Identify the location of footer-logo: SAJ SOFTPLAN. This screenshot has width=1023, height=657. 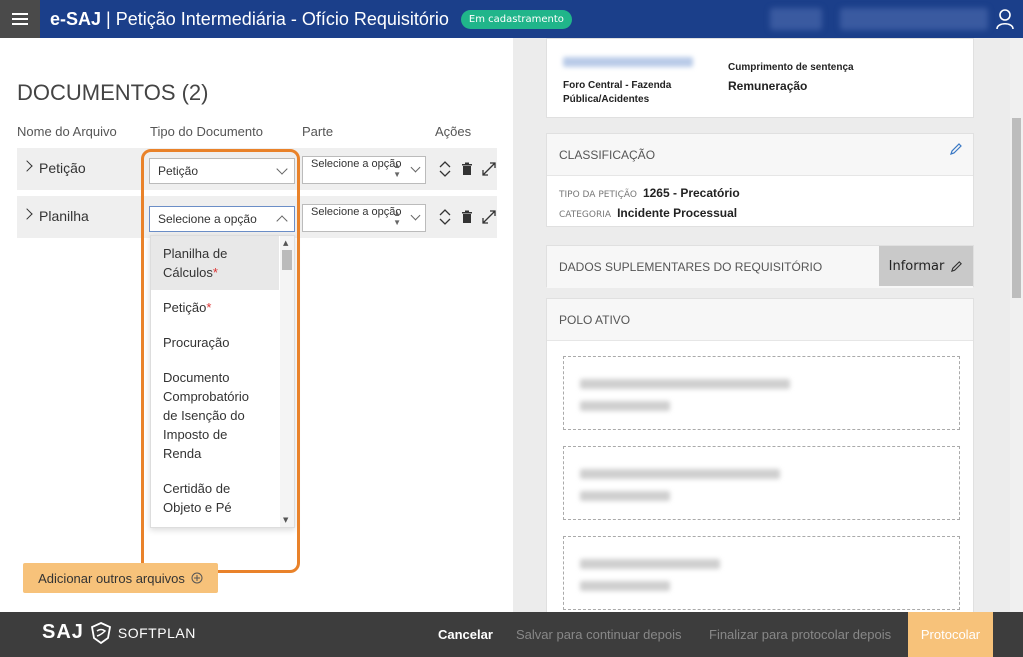
(119, 632).